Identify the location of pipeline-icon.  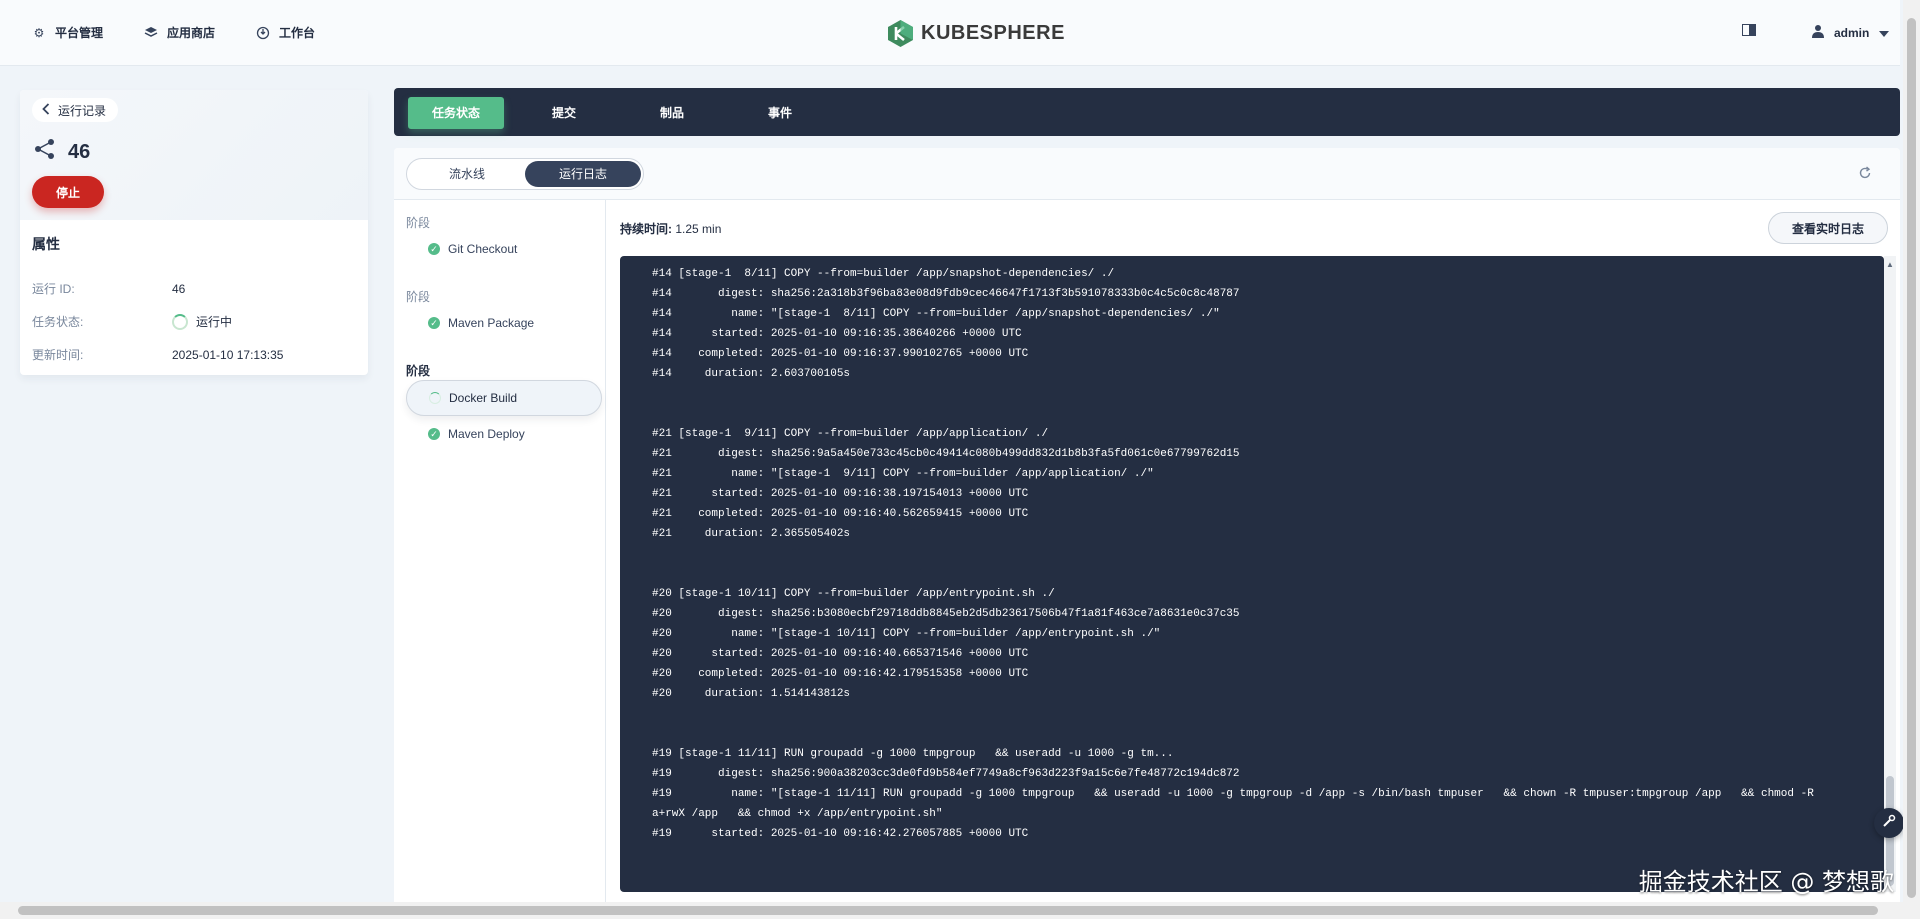
(45, 152).